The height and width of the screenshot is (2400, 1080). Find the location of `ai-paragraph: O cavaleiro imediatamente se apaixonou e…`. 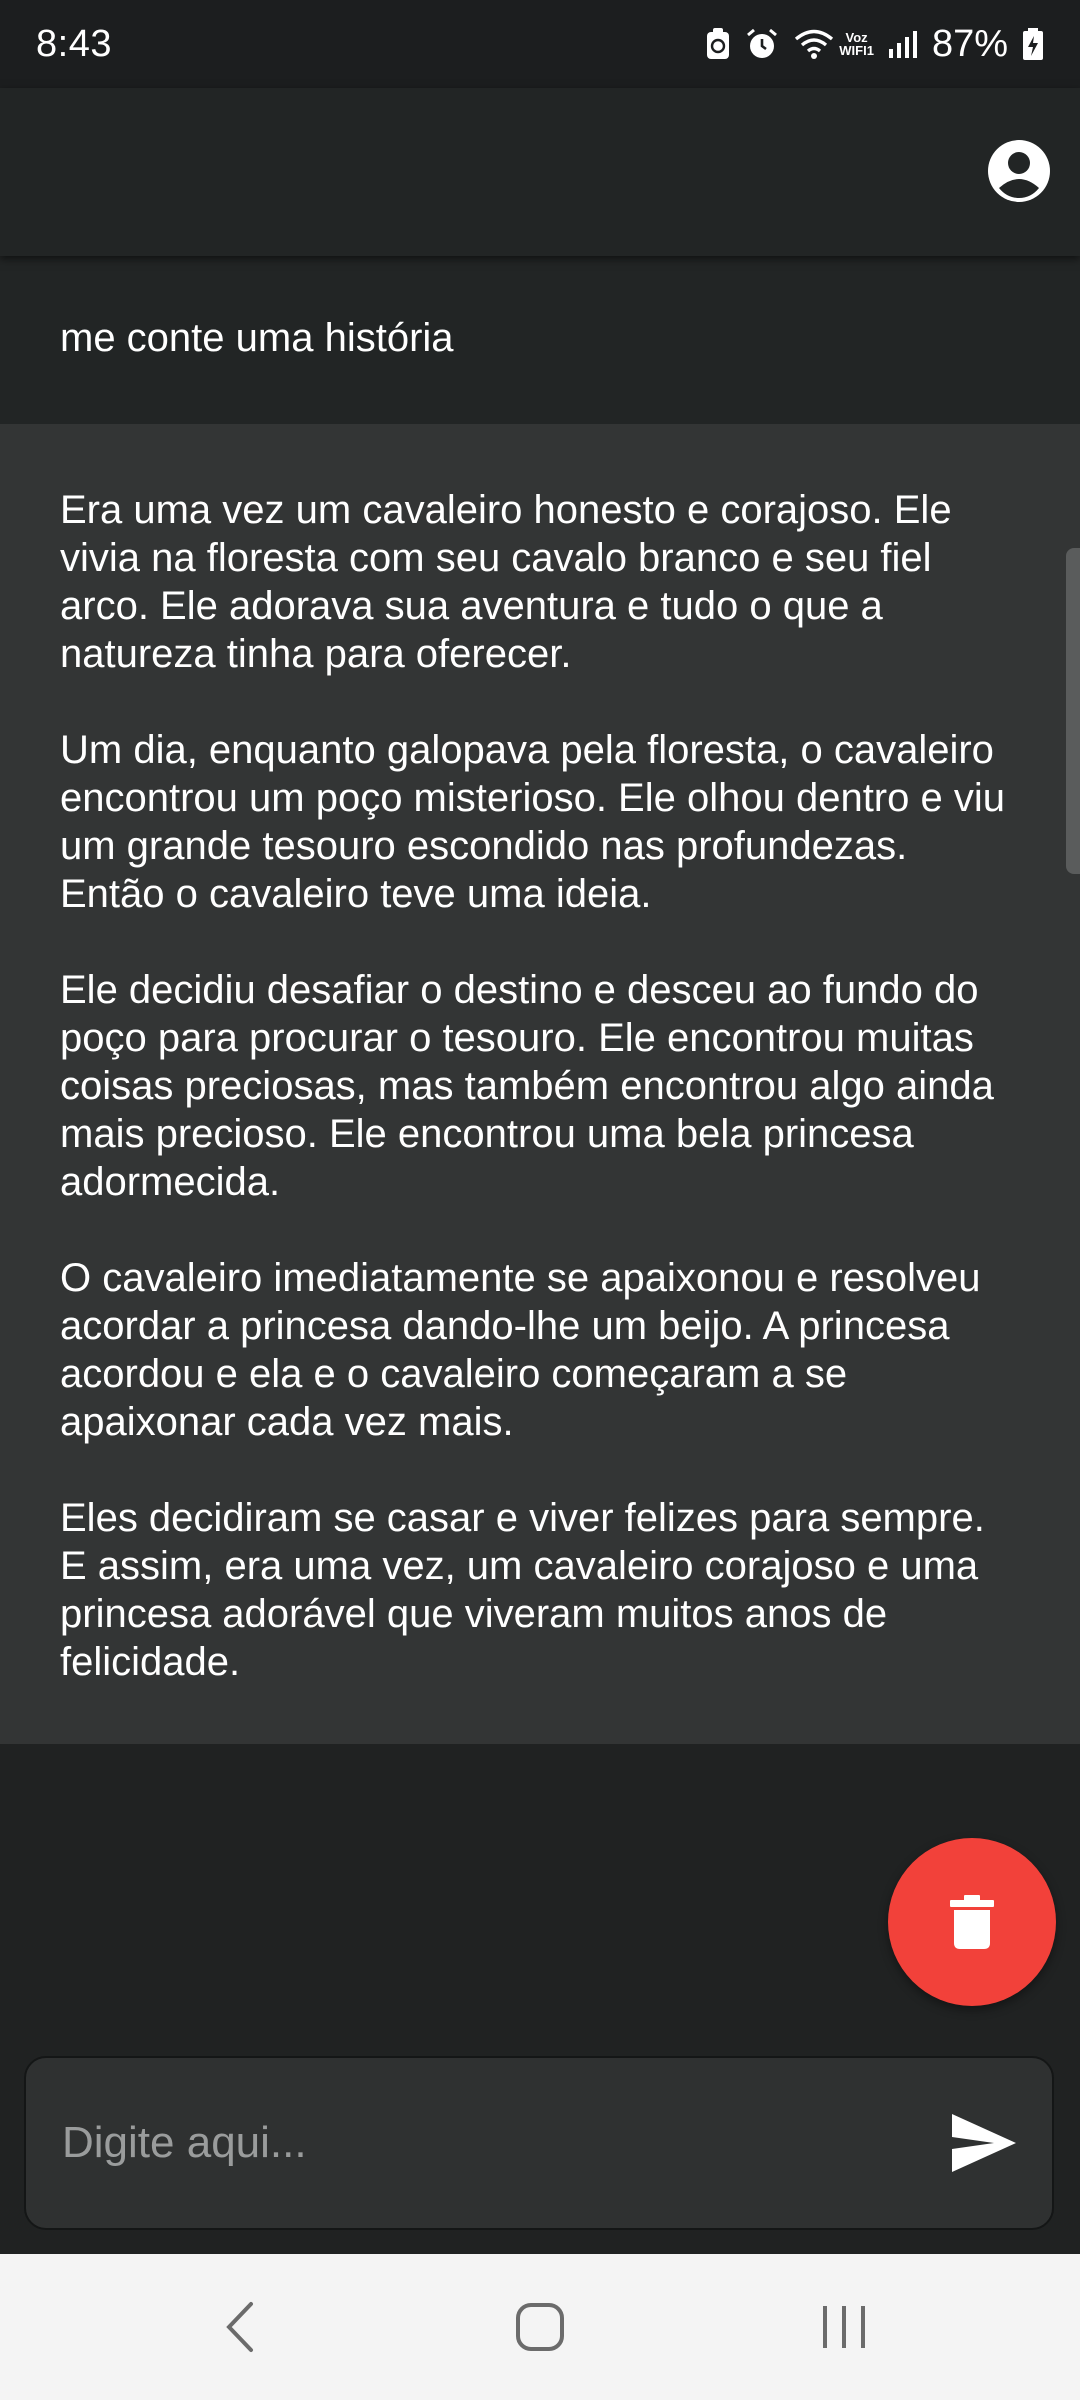

ai-paragraph: O cavaleiro imediatamente se apaixonou e… is located at coordinates (520, 1350).